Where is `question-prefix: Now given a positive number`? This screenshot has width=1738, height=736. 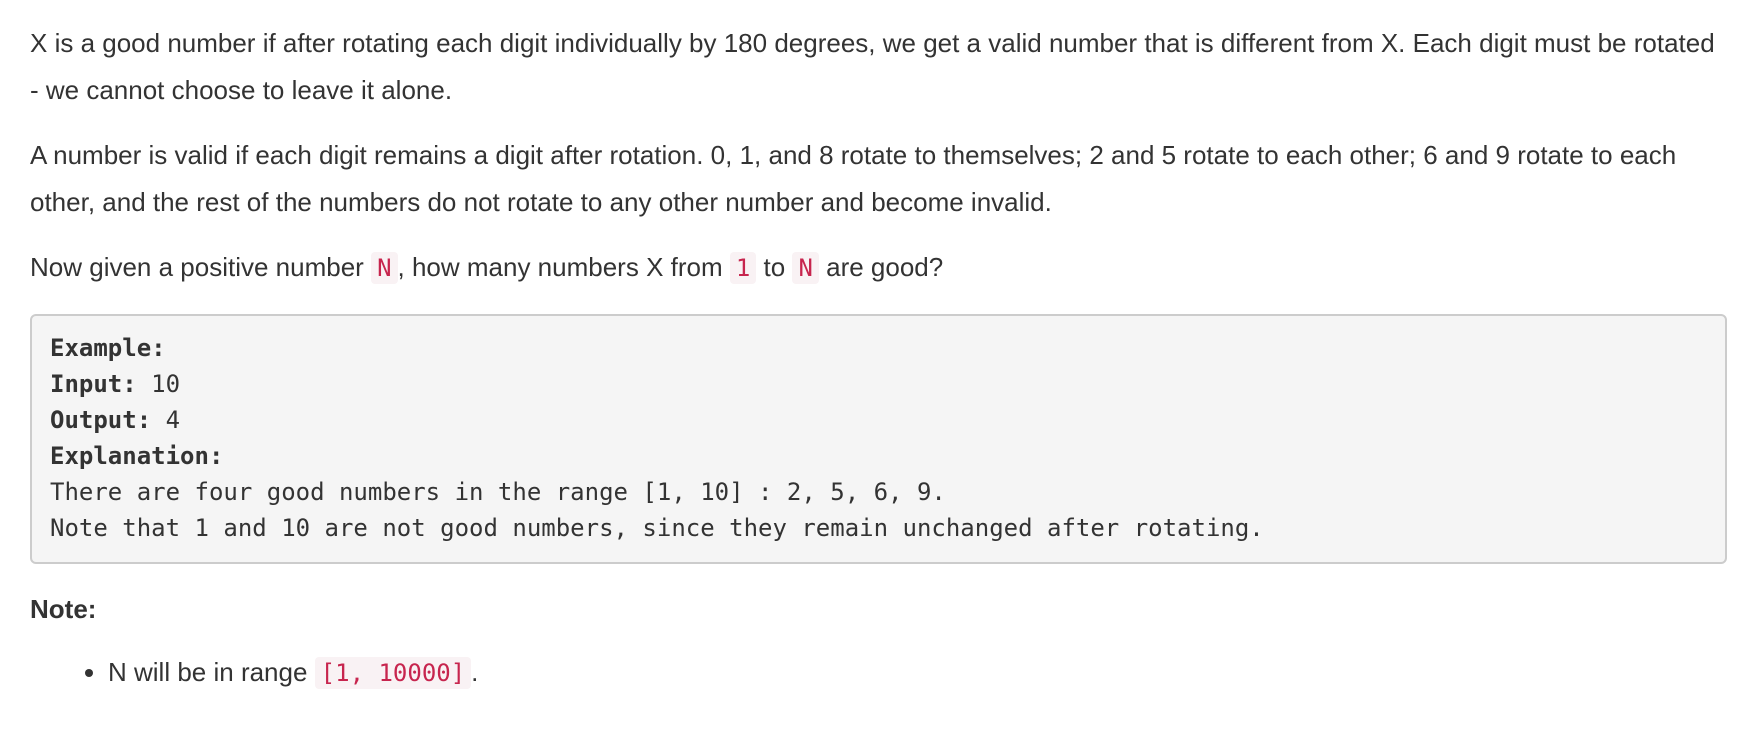
question-prefix: Now given a positive number is located at coordinates (201, 267).